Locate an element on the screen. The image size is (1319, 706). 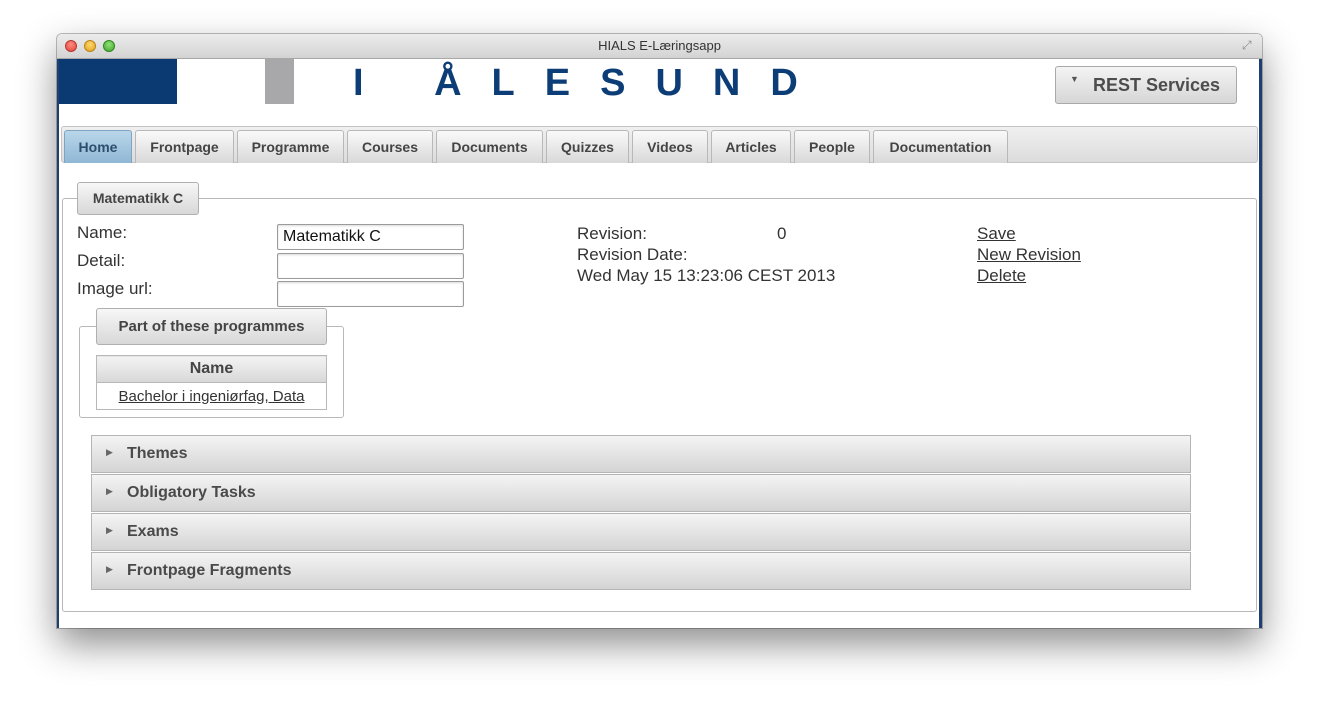
obligatory-tasks-section: ▶ Obligatory Tasks is located at coordinates (641, 493).